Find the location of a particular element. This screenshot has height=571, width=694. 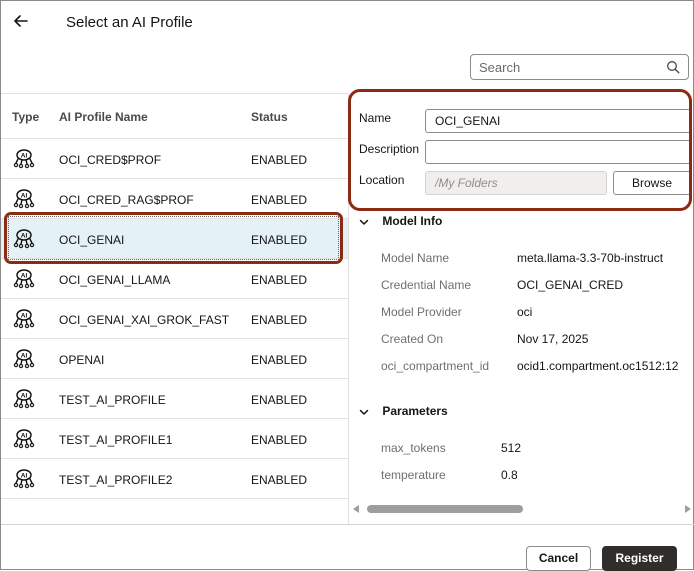

table-row: AI OCI_GENAI ENABLED is located at coordinates (175, 239).